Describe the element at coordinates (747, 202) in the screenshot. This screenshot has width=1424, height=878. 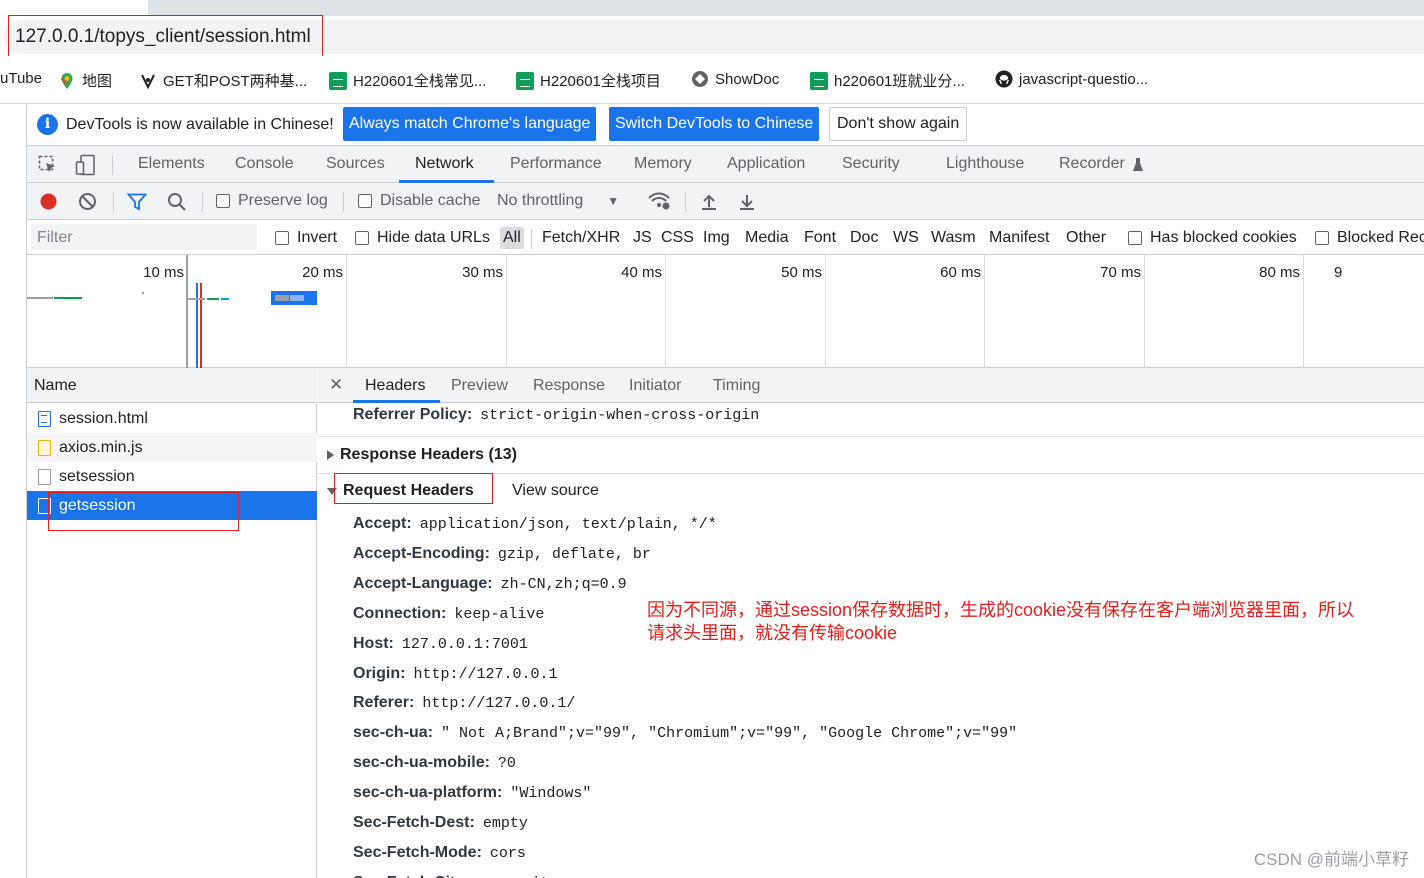
I see `export-har-icon` at that location.